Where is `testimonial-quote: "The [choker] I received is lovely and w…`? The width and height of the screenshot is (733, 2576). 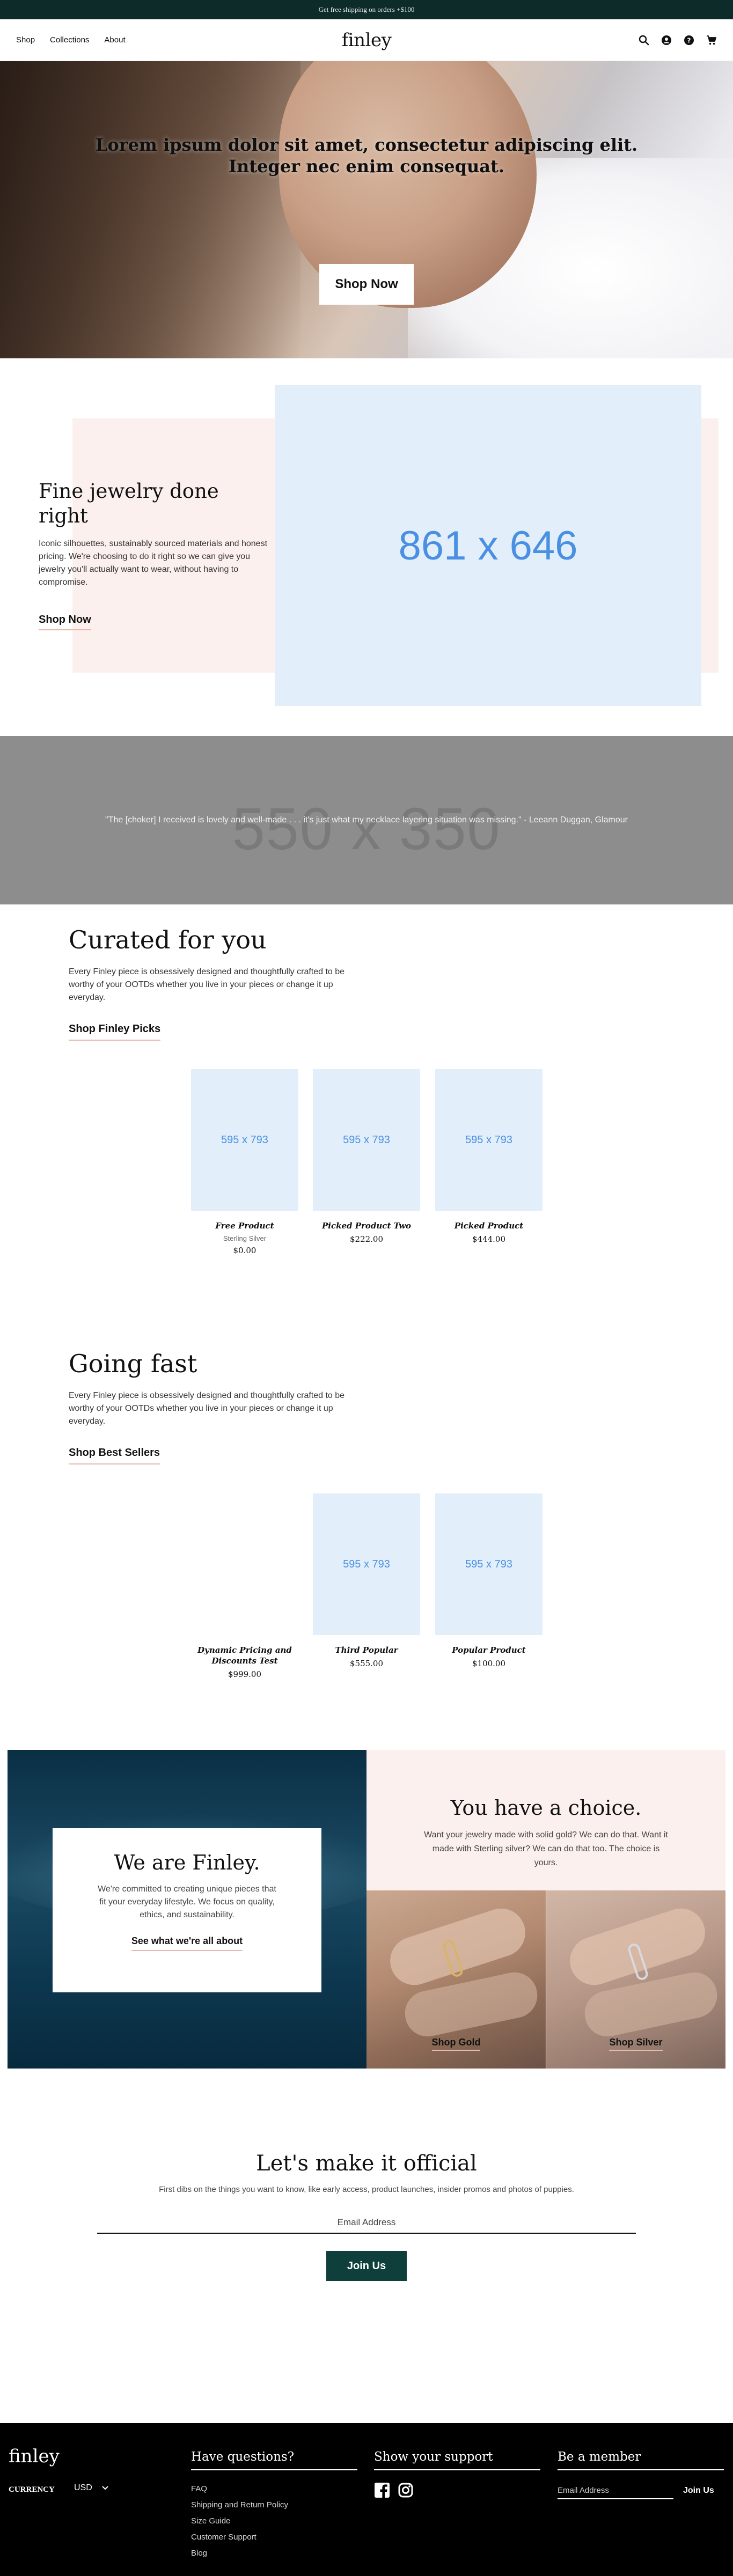 testimonial-quote: "The [choker] I received is lovely and w… is located at coordinates (366, 820).